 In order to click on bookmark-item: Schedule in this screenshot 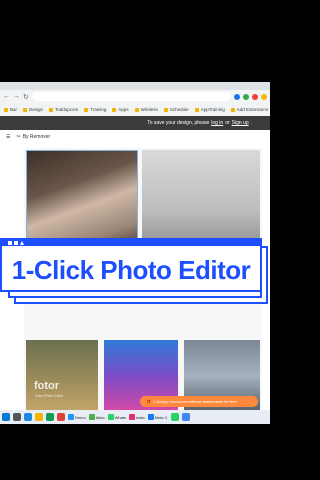, I will do `click(176, 109)`.